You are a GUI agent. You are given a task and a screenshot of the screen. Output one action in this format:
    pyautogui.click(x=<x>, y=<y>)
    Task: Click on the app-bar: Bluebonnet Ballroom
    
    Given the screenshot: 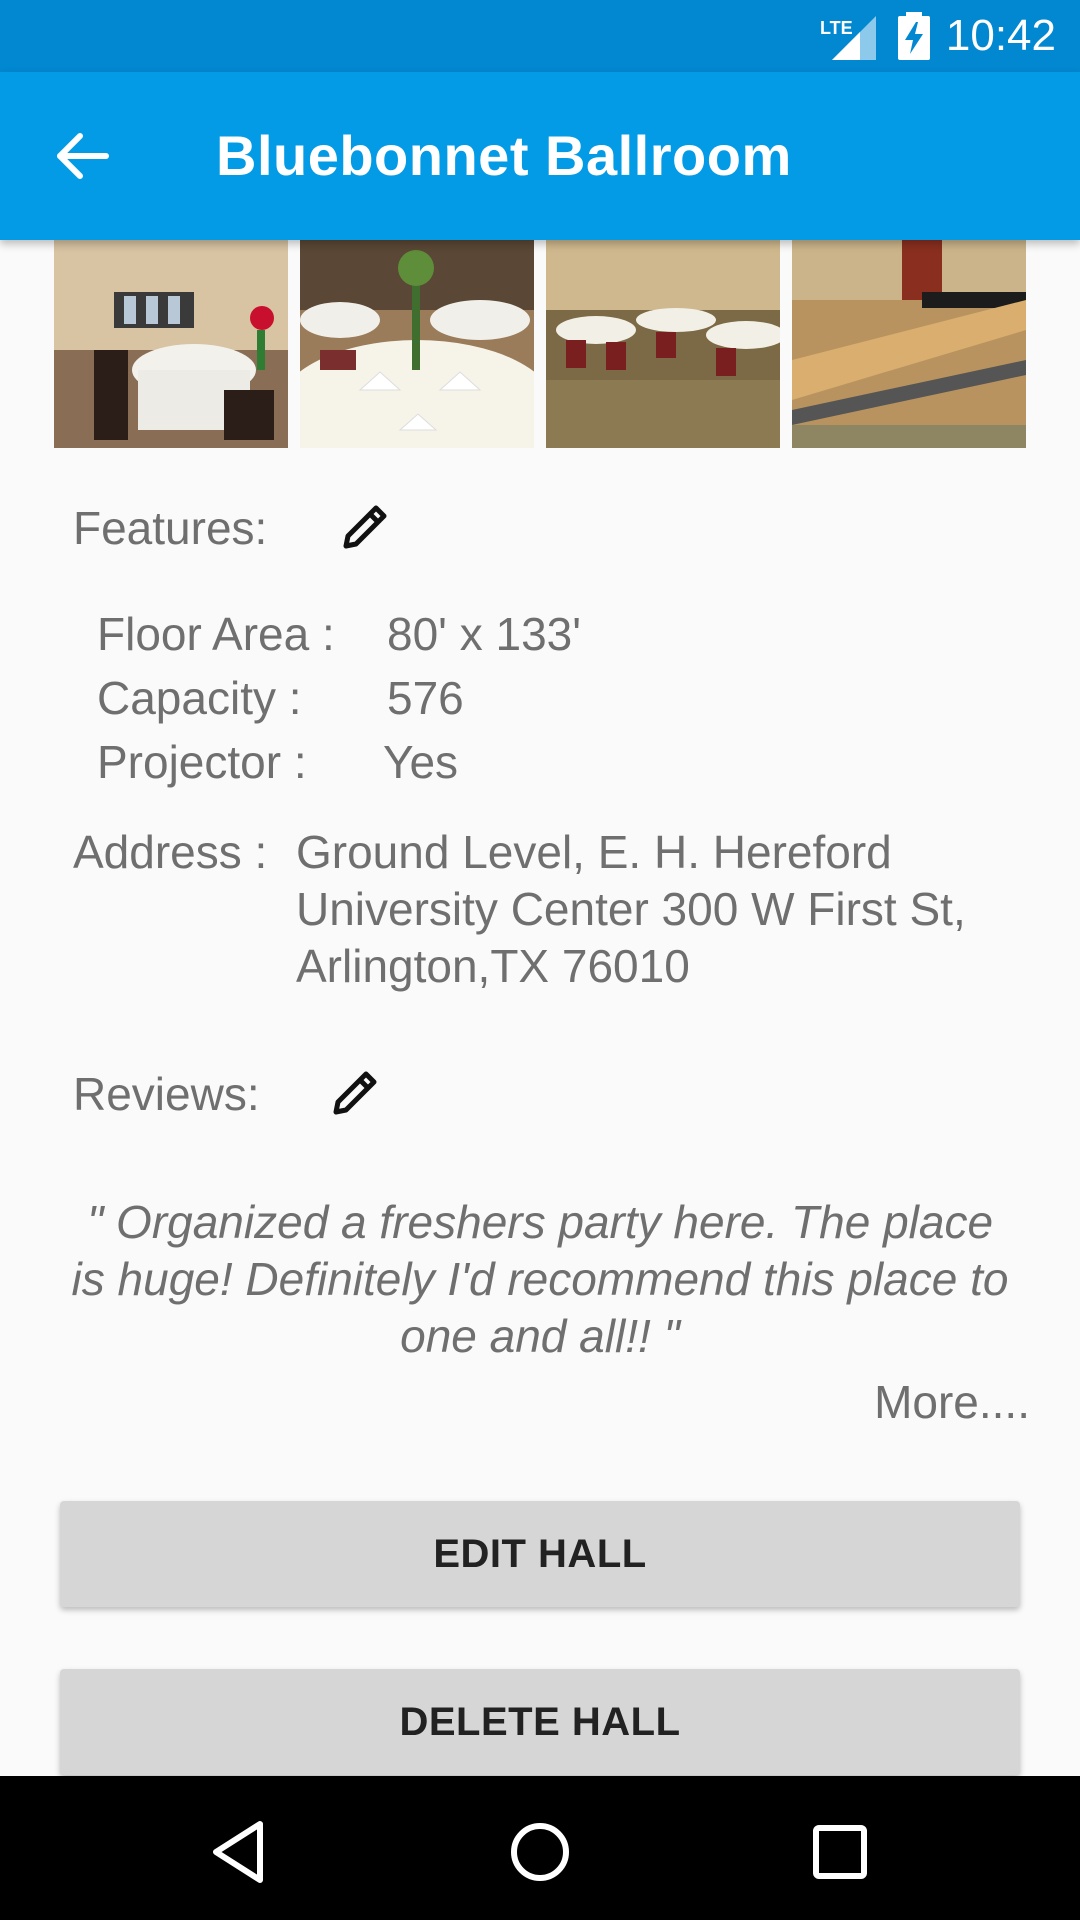 What is the action you would take?
    pyautogui.click(x=540, y=156)
    